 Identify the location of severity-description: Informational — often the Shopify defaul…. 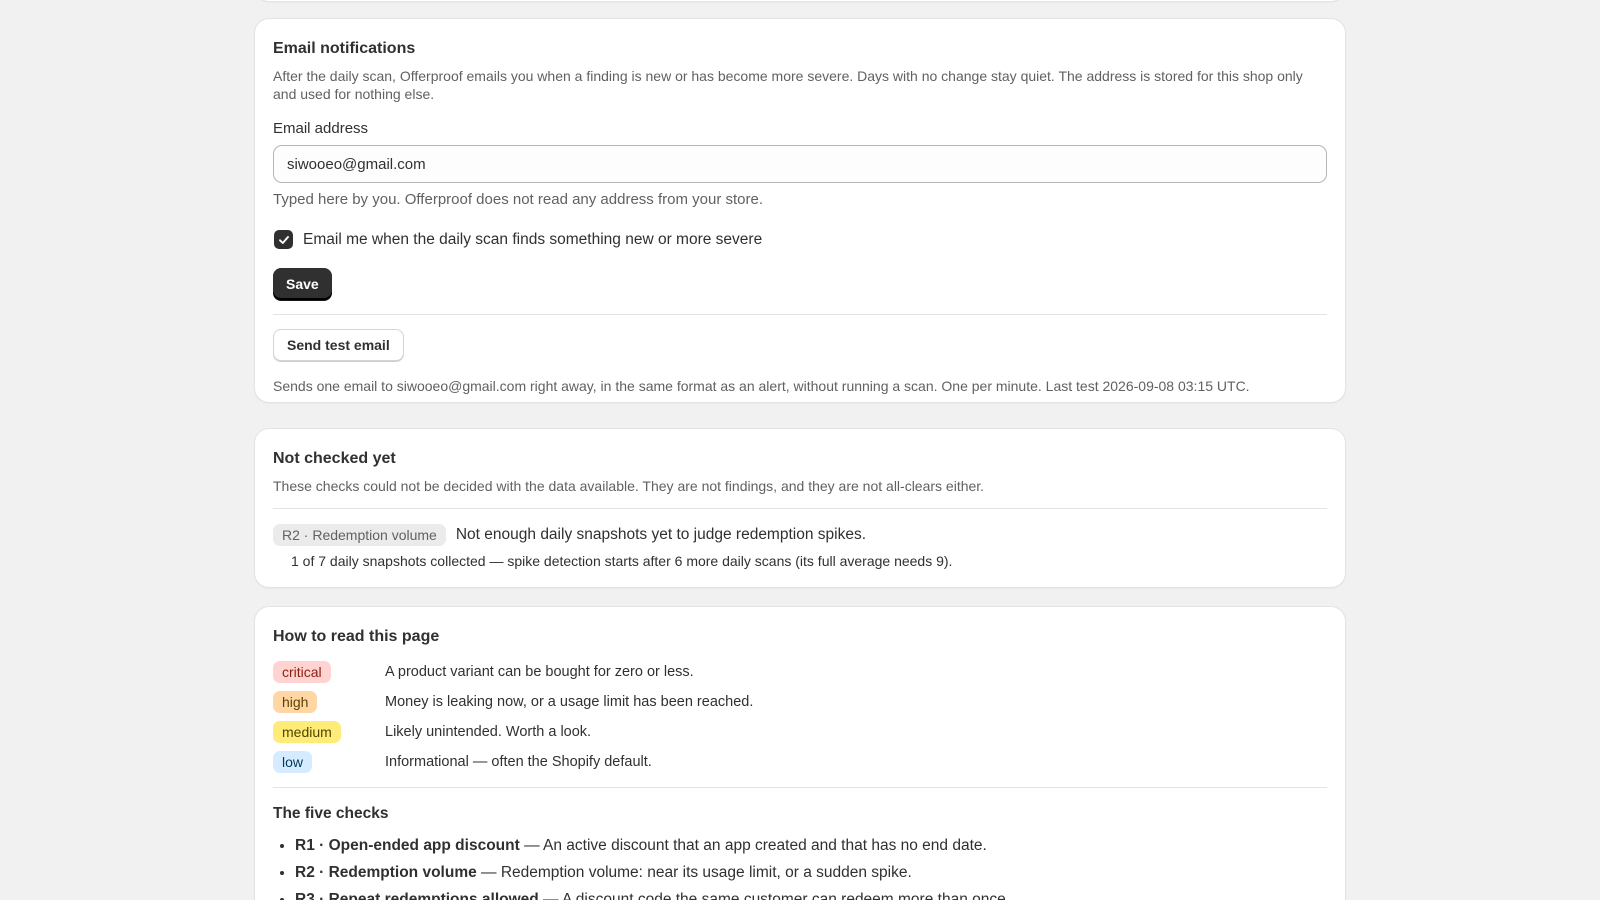
(518, 762).